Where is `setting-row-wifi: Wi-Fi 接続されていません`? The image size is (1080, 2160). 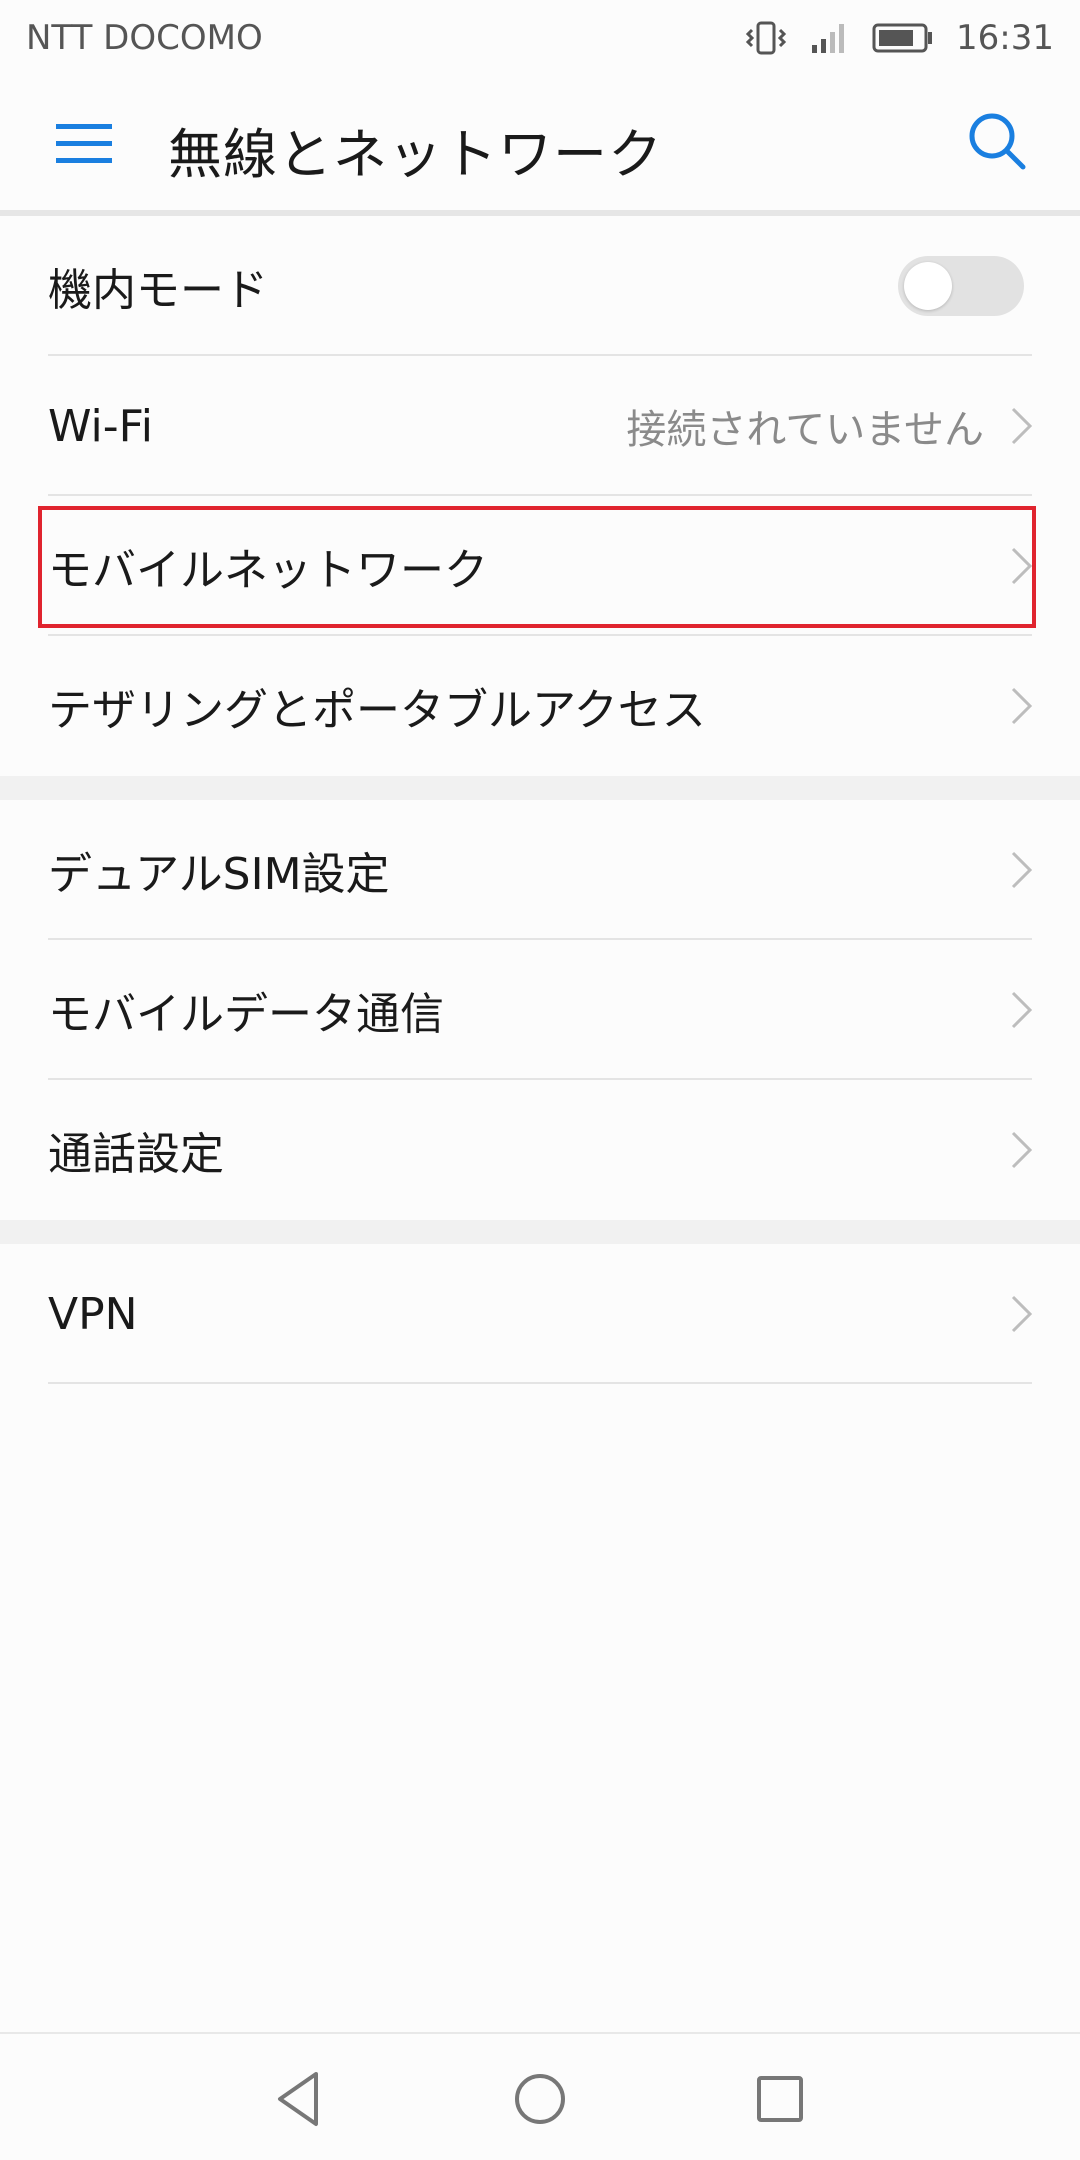 setting-row-wifi: Wi-Fi 接続されていません is located at coordinates (540, 426).